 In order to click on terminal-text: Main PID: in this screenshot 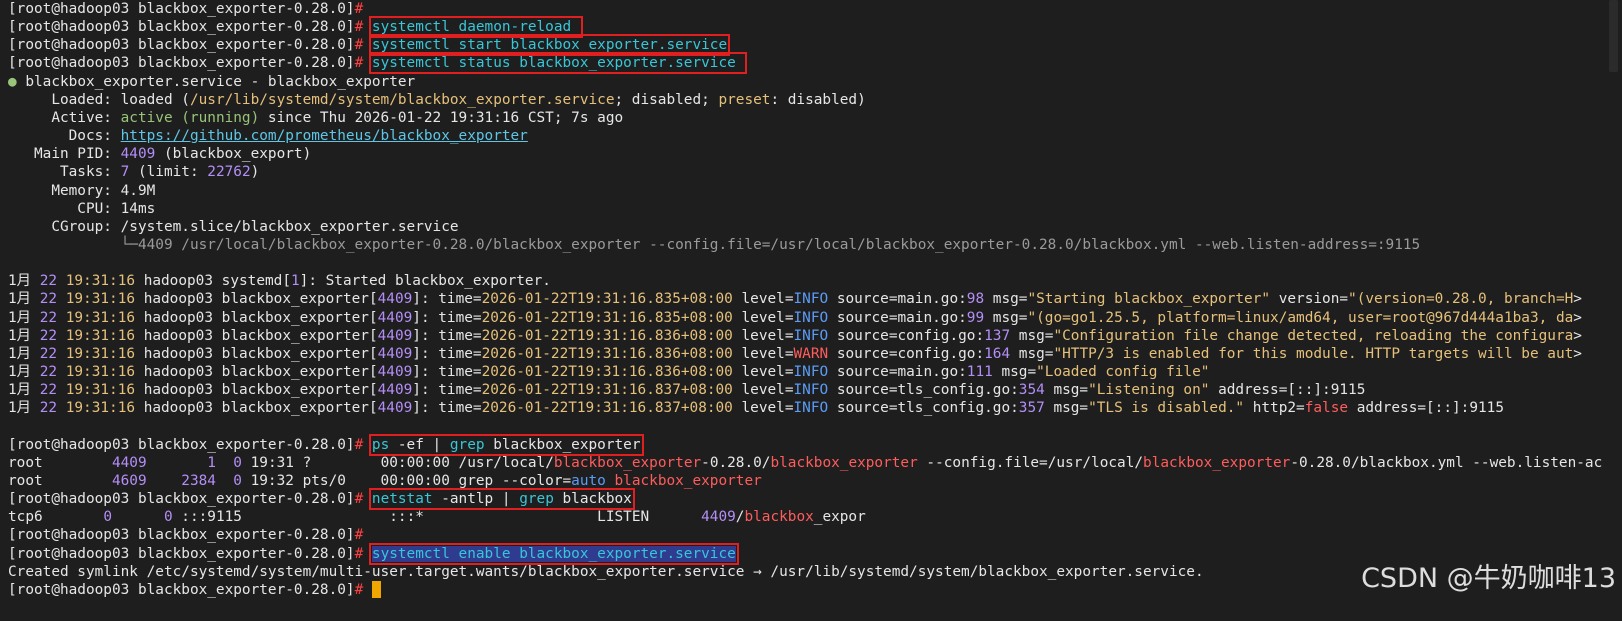, I will do `click(64, 154)`.